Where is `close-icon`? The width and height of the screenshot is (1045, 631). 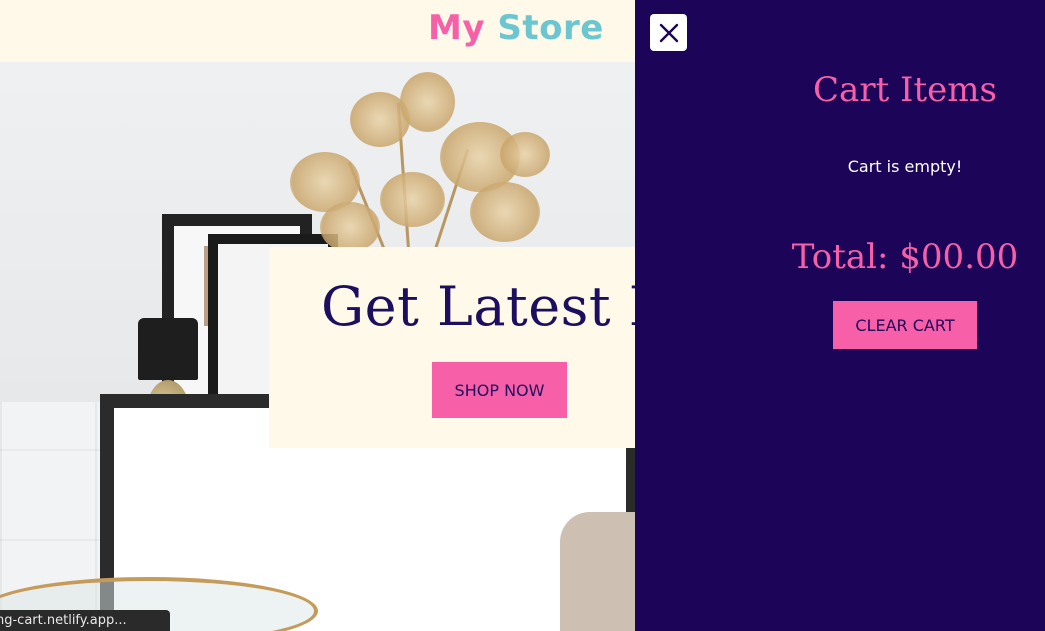 close-icon is located at coordinates (668, 32).